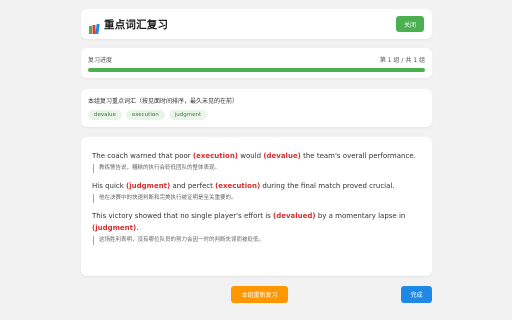 The image size is (512, 320). I want to click on progress-status: 第 1 组 / 共 1 组, so click(402, 60).